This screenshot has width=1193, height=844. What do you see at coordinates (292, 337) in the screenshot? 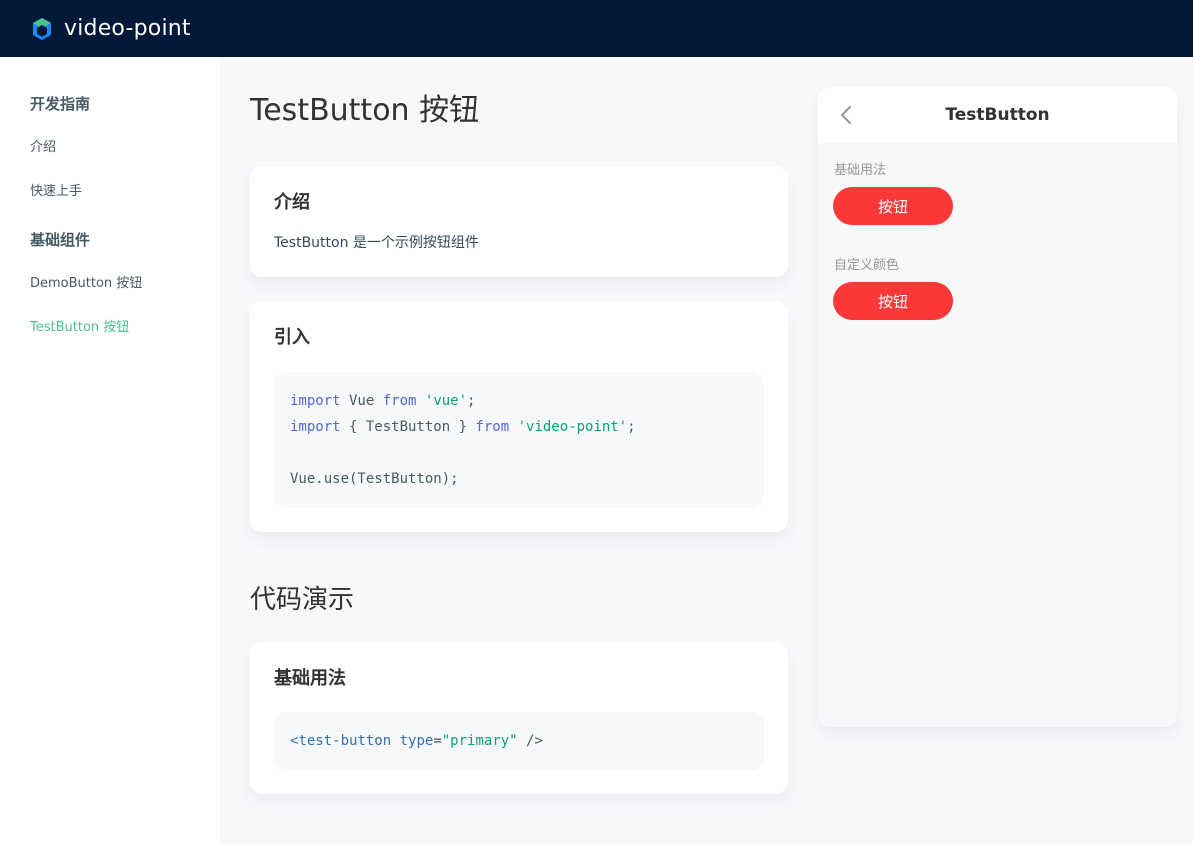
I see `import-title: 引入` at bounding box center [292, 337].